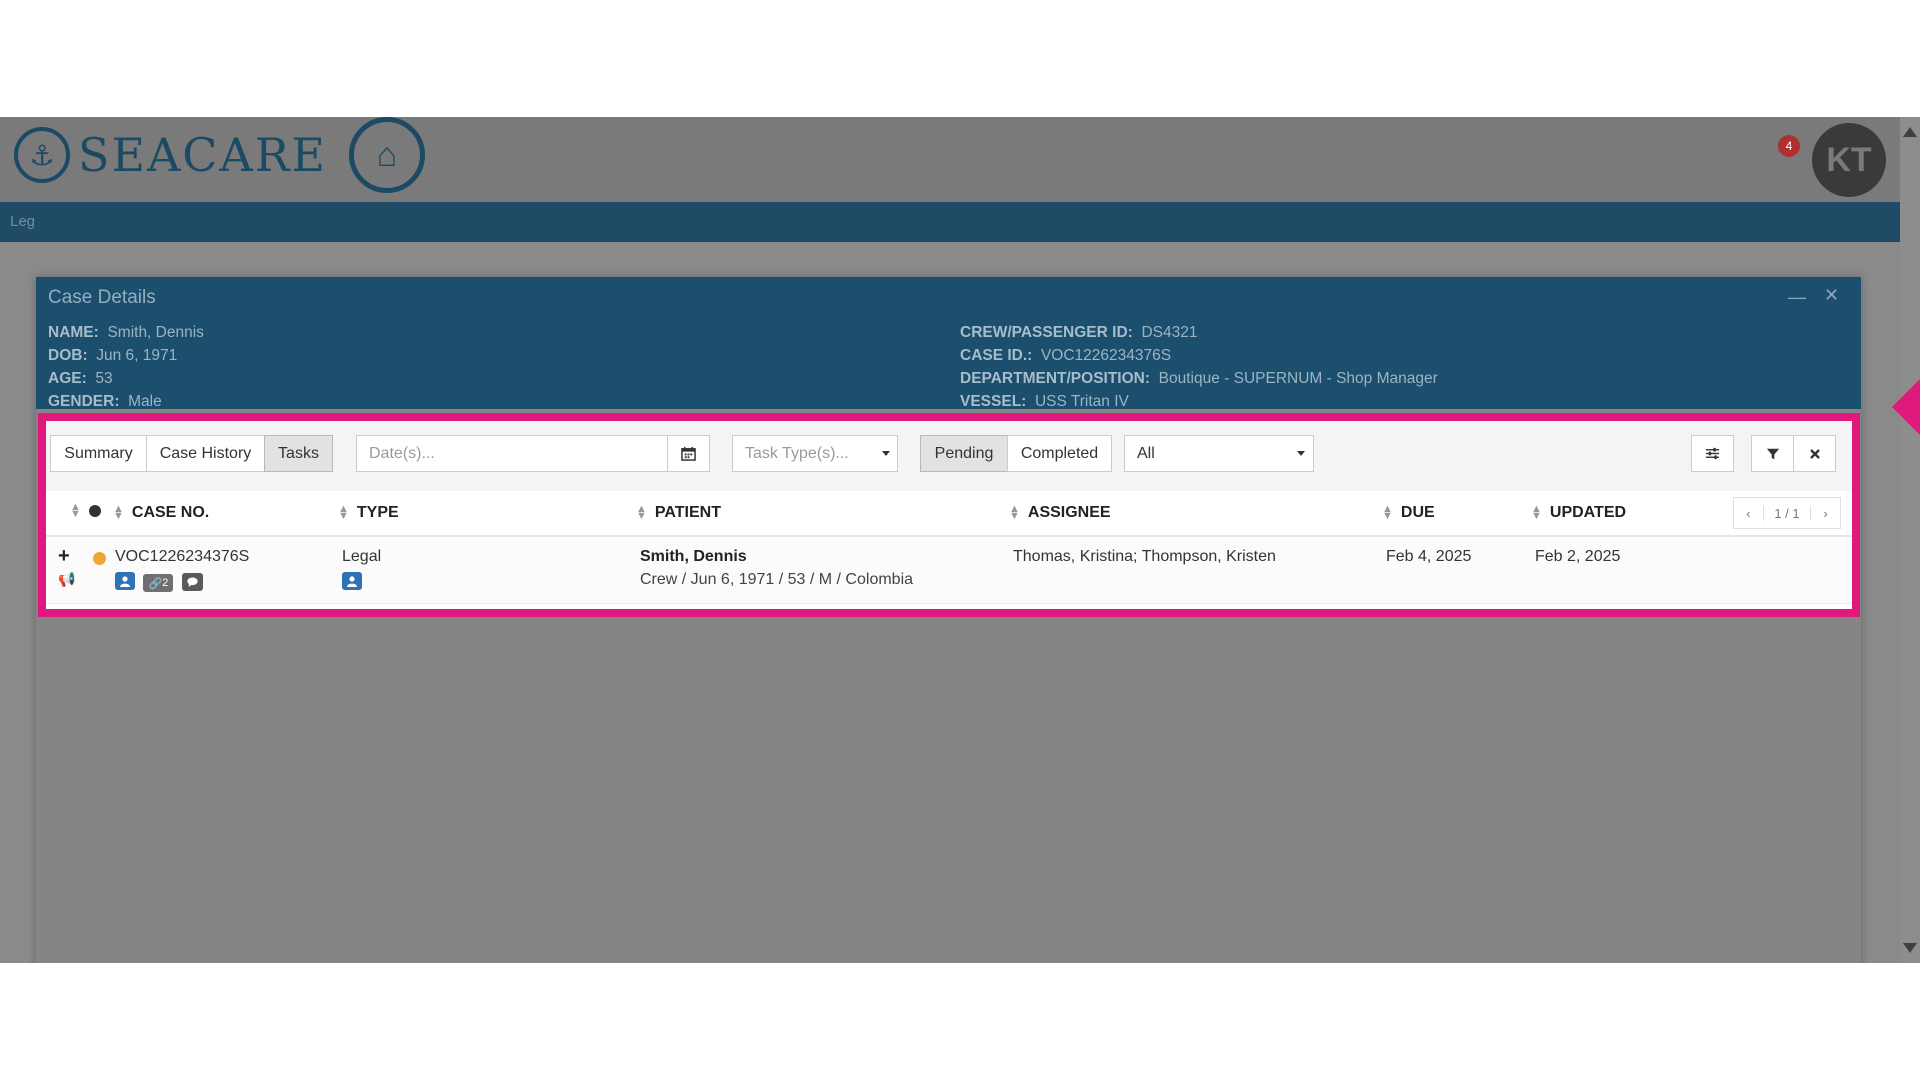 The height and width of the screenshot is (1080, 1920). Describe the element at coordinates (1910, 132) in the screenshot. I see `scroll-up-icon` at that location.